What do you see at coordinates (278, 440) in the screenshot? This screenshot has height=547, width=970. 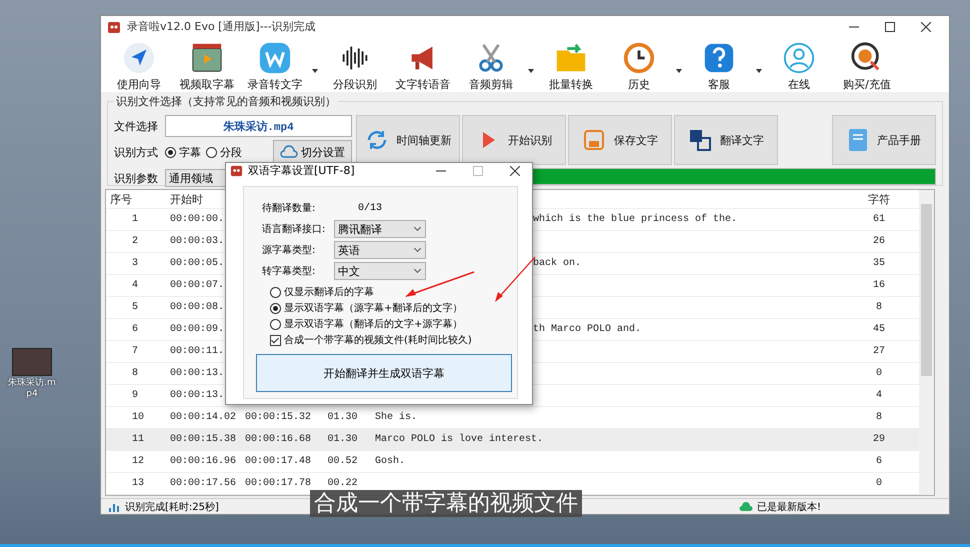 I see `table-cell: 00:00:16.68` at bounding box center [278, 440].